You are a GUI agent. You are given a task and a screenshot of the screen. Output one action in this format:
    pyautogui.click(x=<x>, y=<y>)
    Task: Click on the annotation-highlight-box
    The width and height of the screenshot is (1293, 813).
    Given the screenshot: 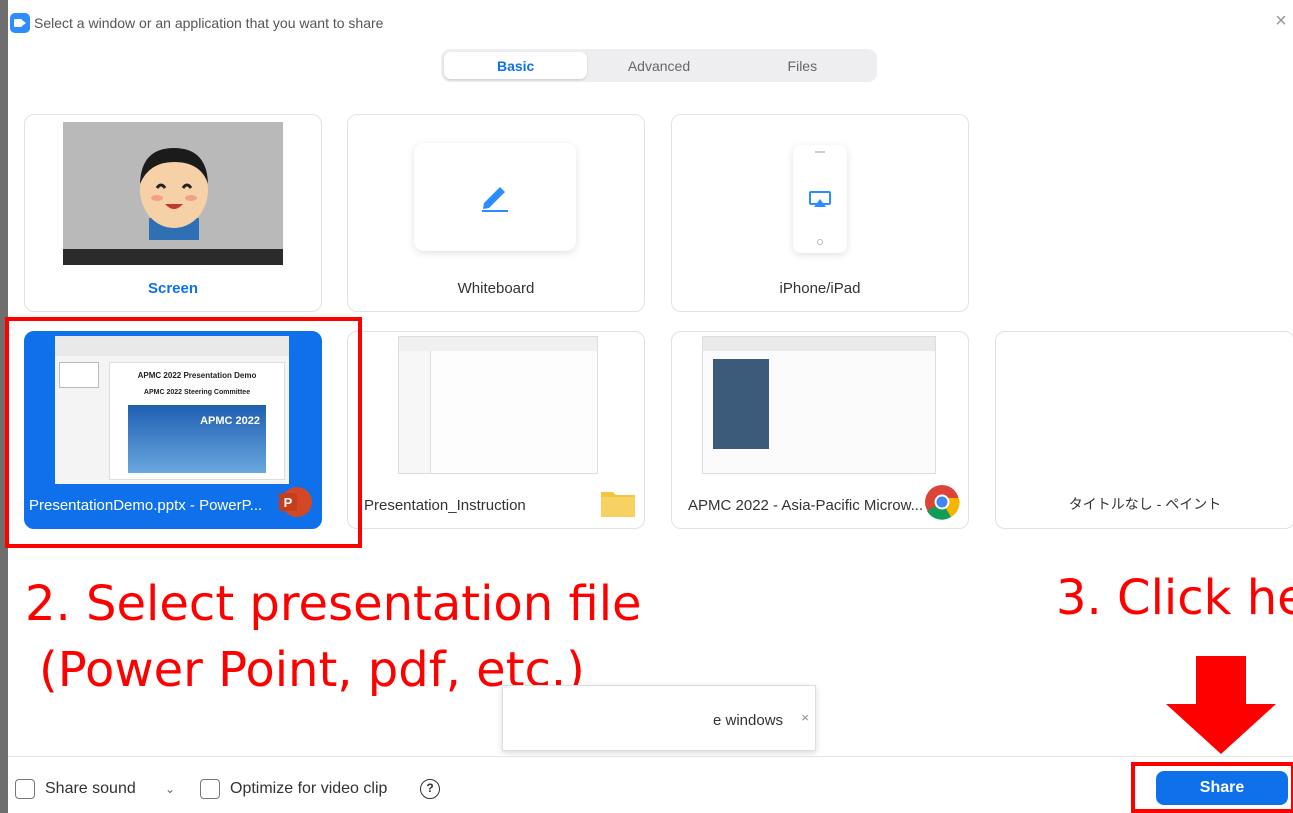 What is the action you would take?
    pyautogui.click(x=183, y=432)
    